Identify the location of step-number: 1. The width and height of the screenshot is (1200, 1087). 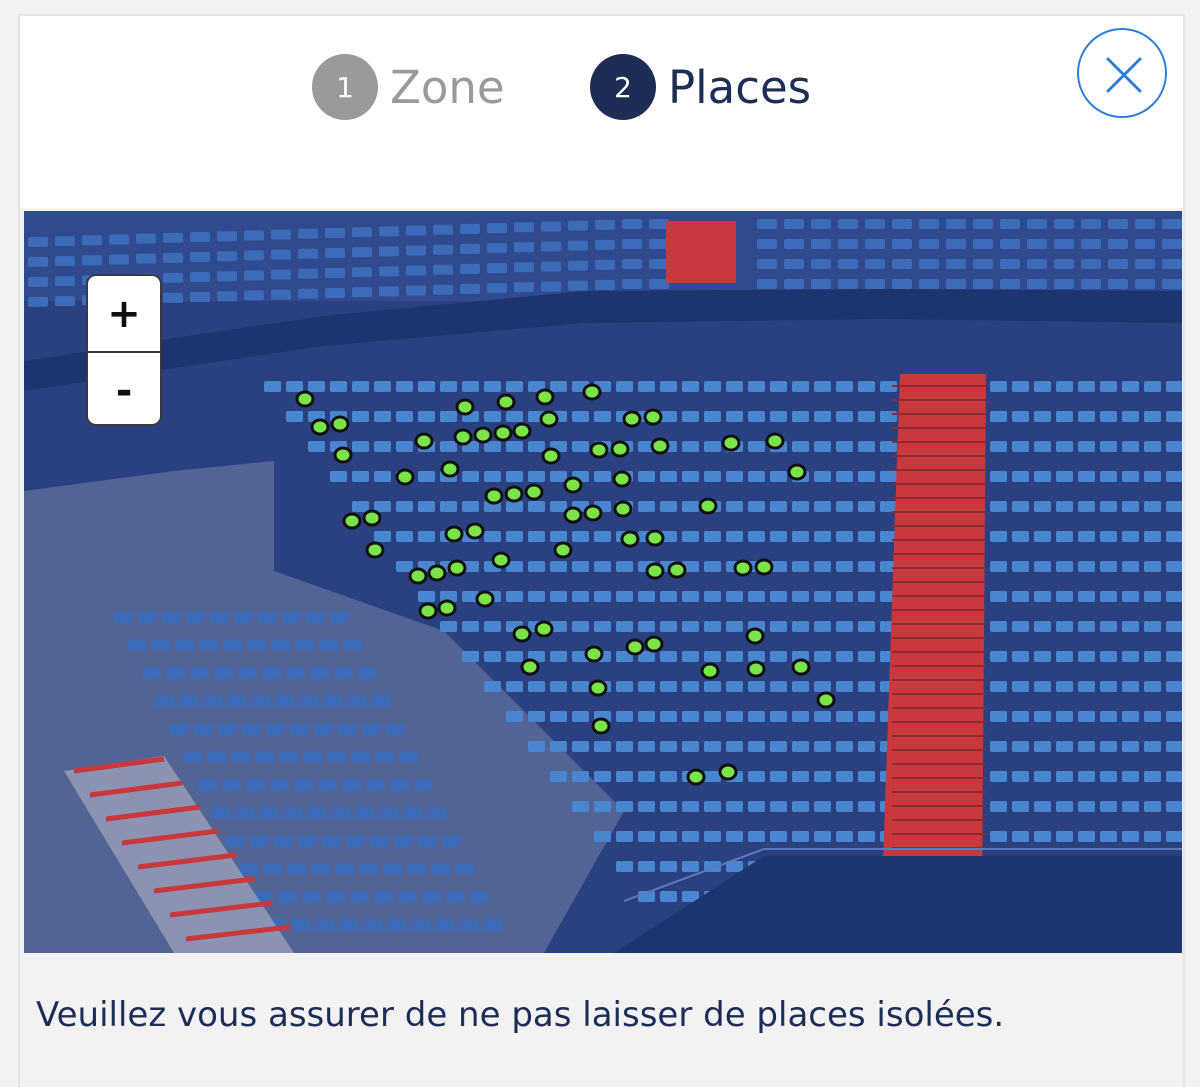
(345, 87).